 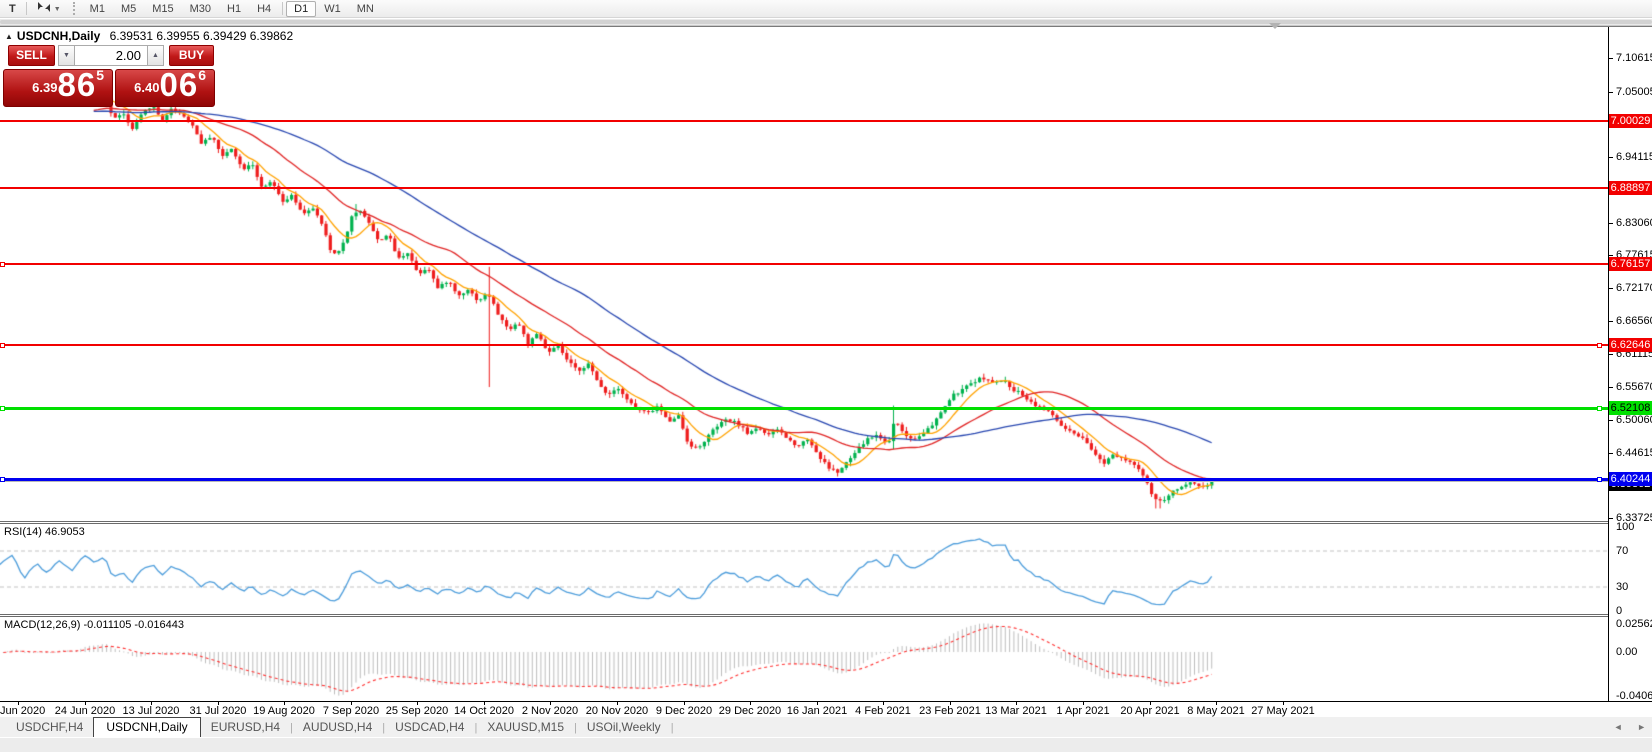 What do you see at coordinates (1630, 479) in the screenshot?
I see `price-level-badge: 6.40244` at bounding box center [1630, 479].